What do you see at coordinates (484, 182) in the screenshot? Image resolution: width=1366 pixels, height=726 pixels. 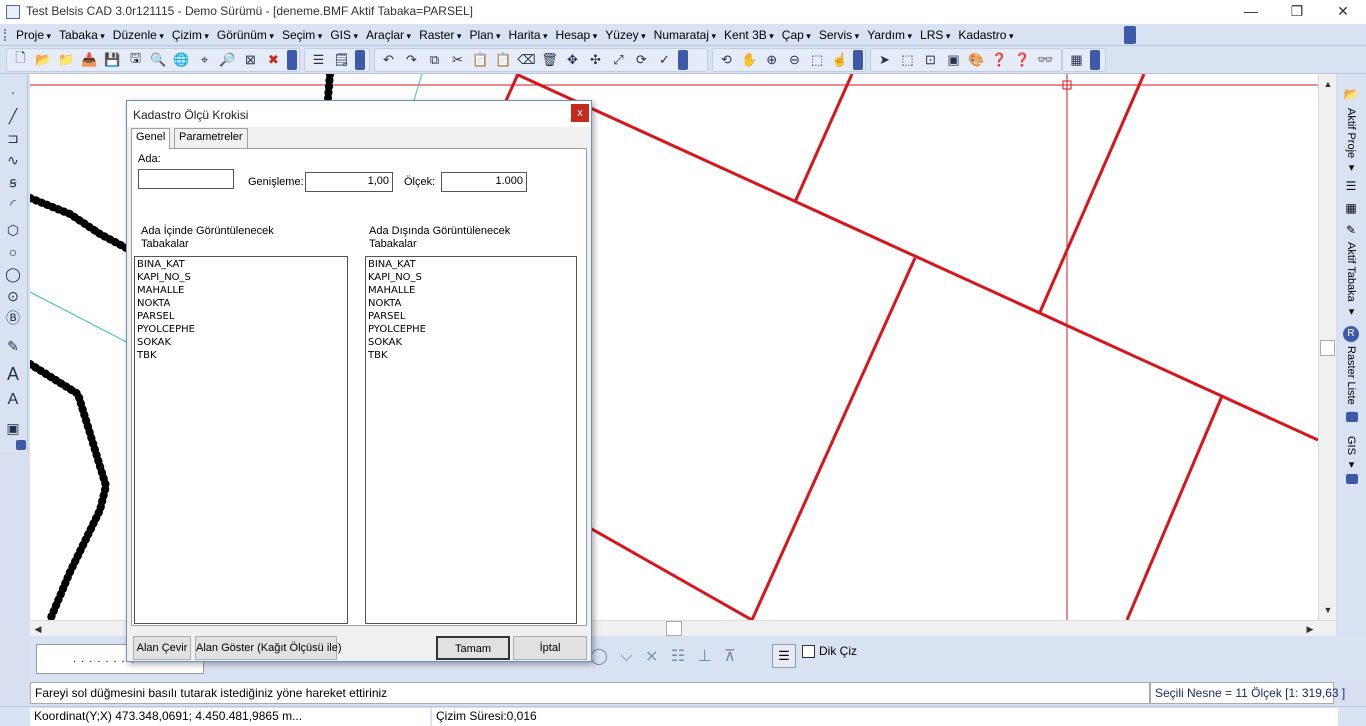 I see `olcek-input: 1.000` at bounding box center [484, 182].